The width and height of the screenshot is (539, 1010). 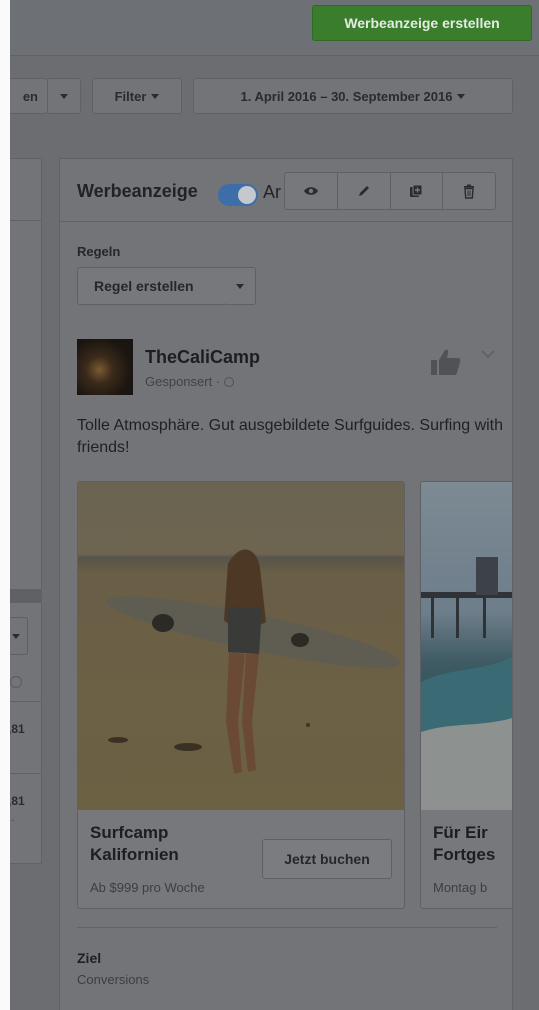 What do you see at coordinates (422, 23) in the screenshot?
I see `create-ad-button: Werbeanzeige erstellen` at bounding box center [422, 23].